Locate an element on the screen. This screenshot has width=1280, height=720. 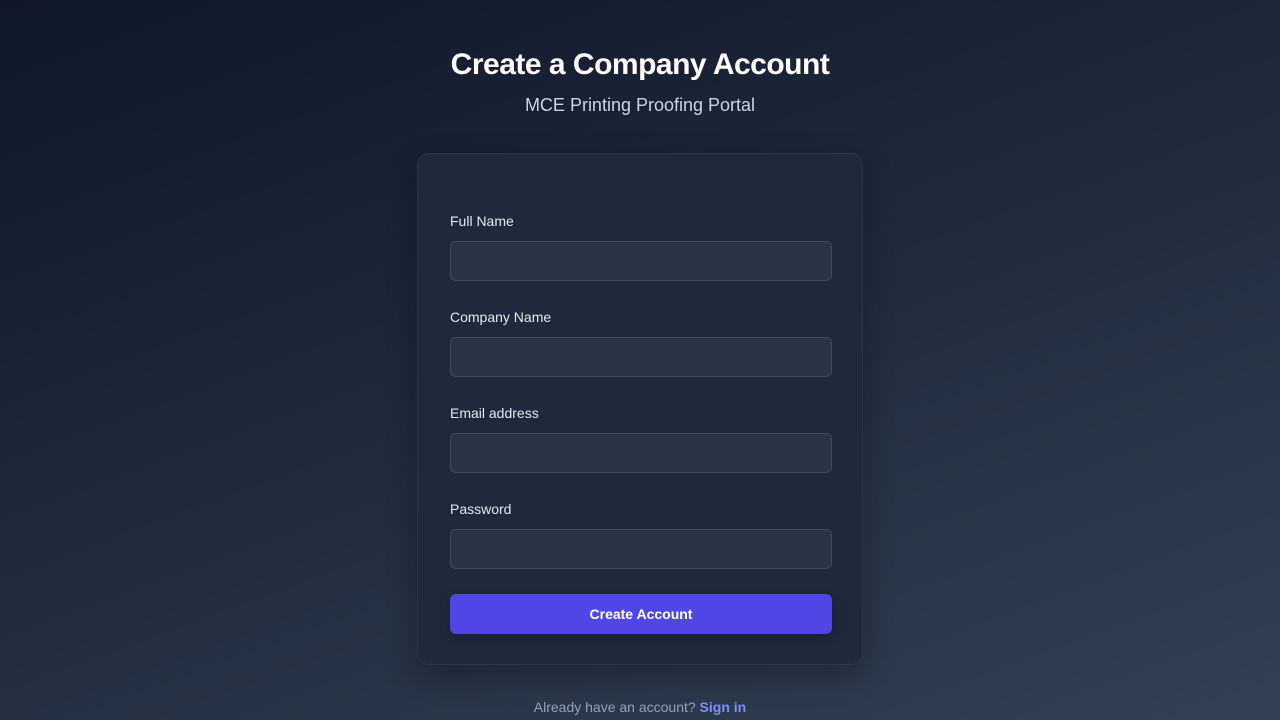
page-subtitle: MCE Printing Proofing Portal is located at coordinates (640, 105).